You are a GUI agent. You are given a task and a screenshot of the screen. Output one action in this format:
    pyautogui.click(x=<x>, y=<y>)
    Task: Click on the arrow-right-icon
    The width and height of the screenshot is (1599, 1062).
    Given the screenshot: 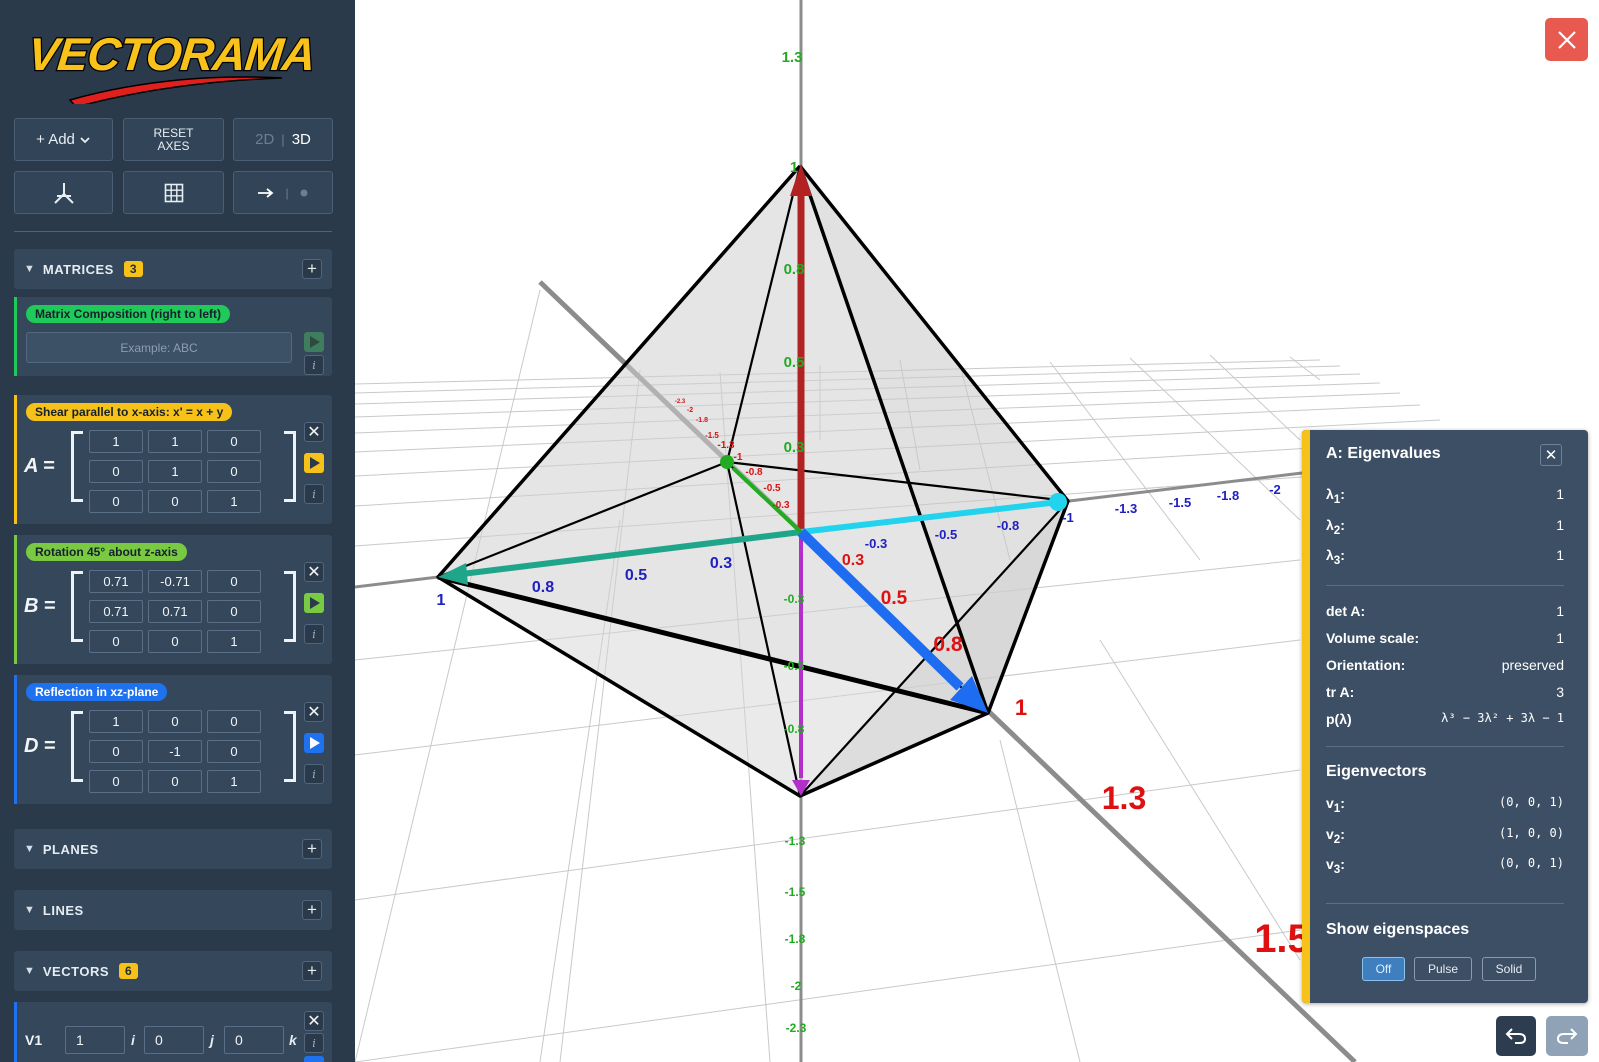 What is the action you would take?
    pyautogui.click(x=266, y=193)
    